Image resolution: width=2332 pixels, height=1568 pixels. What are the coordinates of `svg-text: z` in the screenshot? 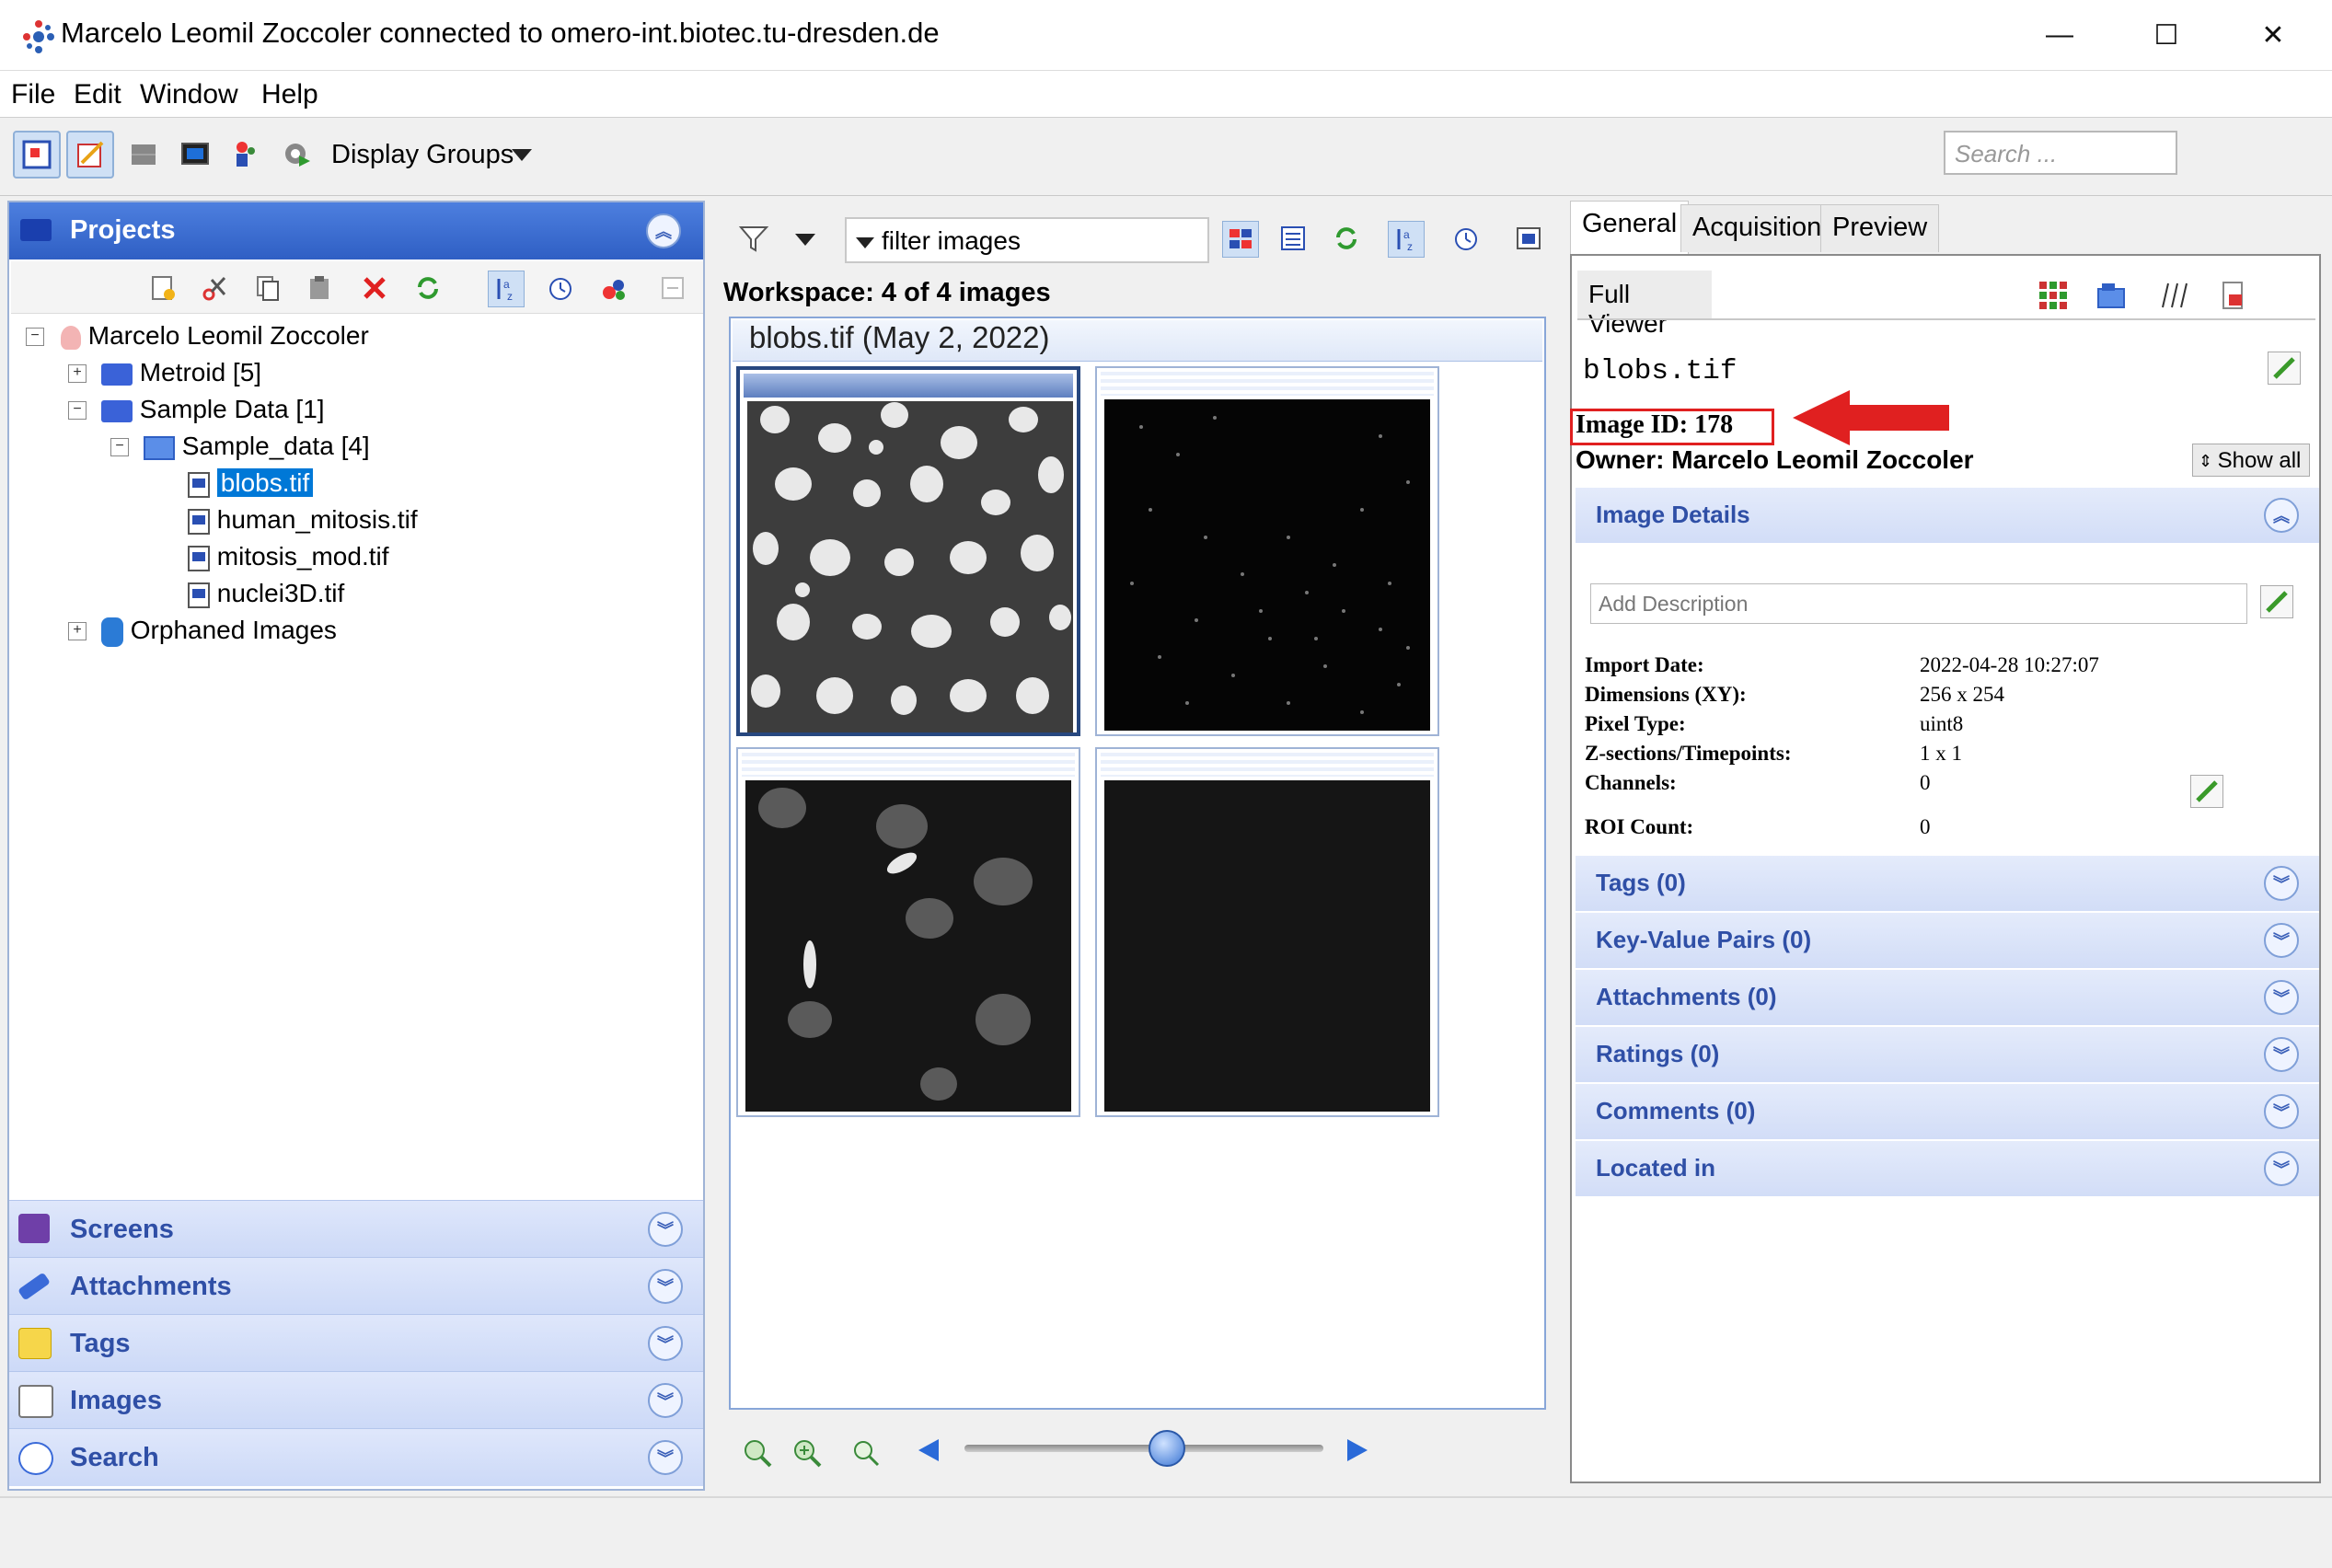 It's located at (510, 296).